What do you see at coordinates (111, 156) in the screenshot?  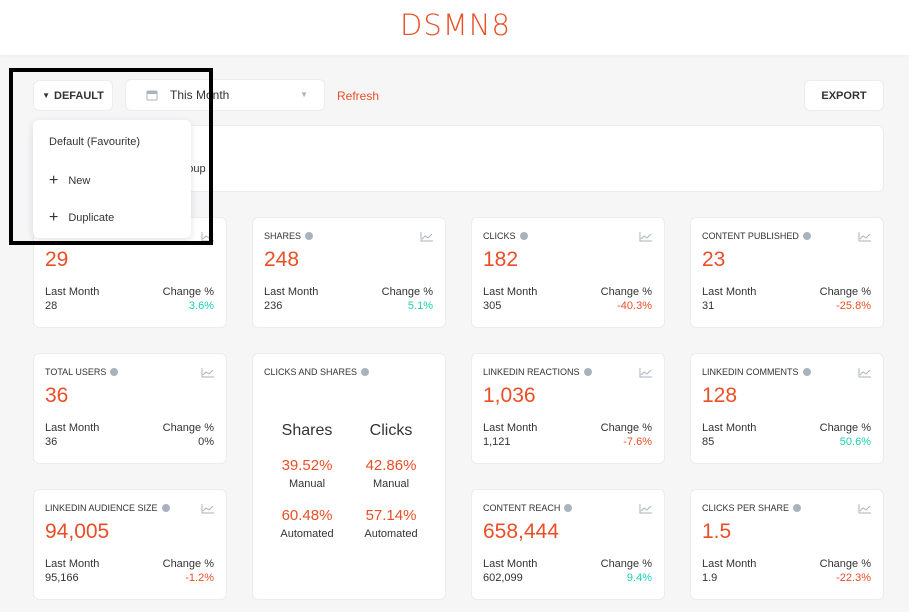 I see `highlight-box` at bounding box center [111, 156].